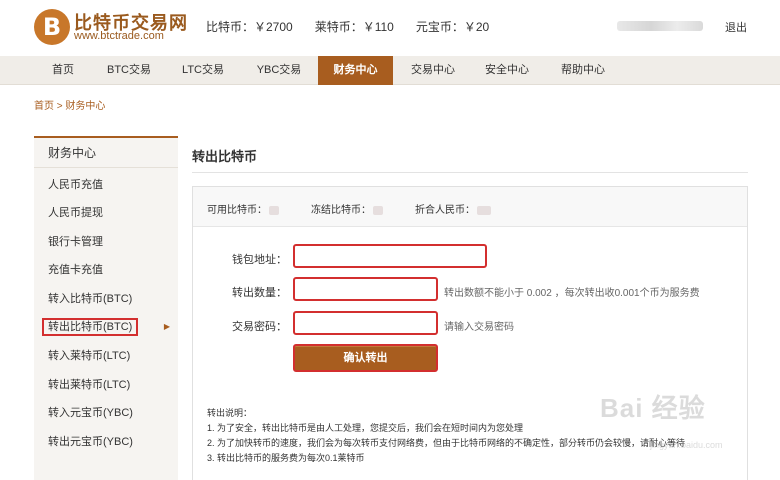 The width and height of the screenshot is (780, 480). Describe the element at coordinates (365, 323) in the screenshot. I see `trade-password-input` at that location.